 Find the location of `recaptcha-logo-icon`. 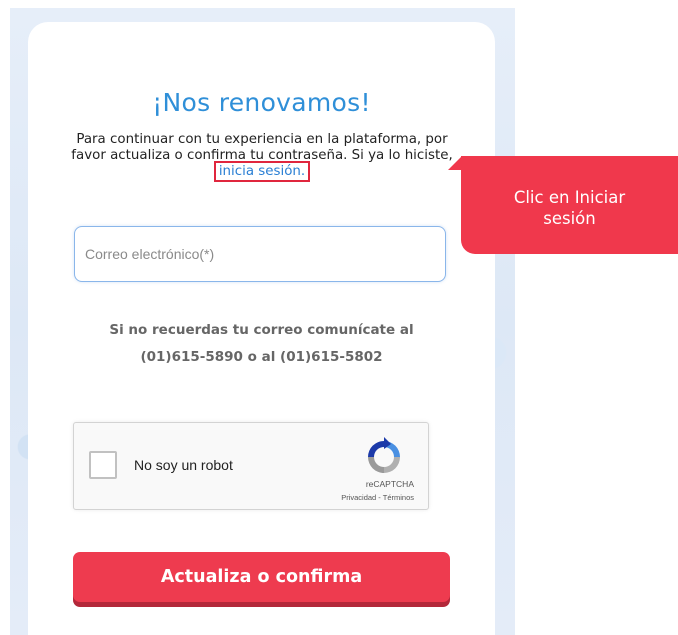

recaptcha-logo-icon is located at coordinates (384, 455).